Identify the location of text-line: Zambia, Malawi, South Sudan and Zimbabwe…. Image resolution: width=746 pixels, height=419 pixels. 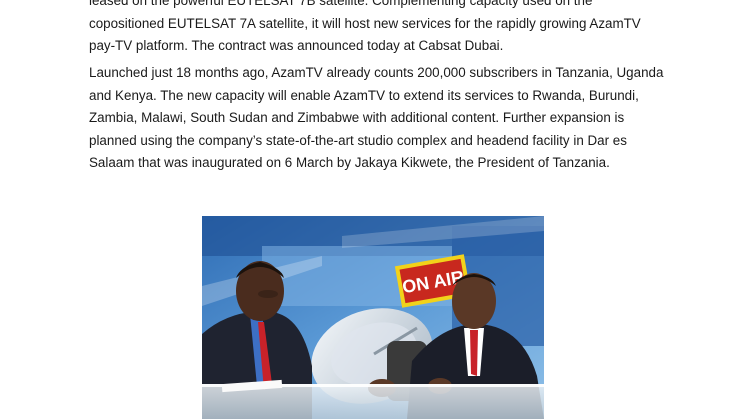
(357, 117).